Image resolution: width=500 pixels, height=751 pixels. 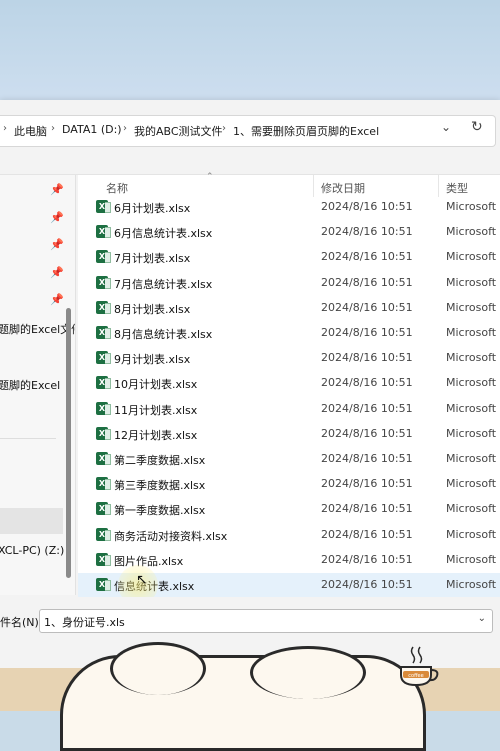 What do you see at coordinates (142, 580) in the screenshot?
I see `mouse-pointer-icon: ↖` at bounding box center [142, 580].